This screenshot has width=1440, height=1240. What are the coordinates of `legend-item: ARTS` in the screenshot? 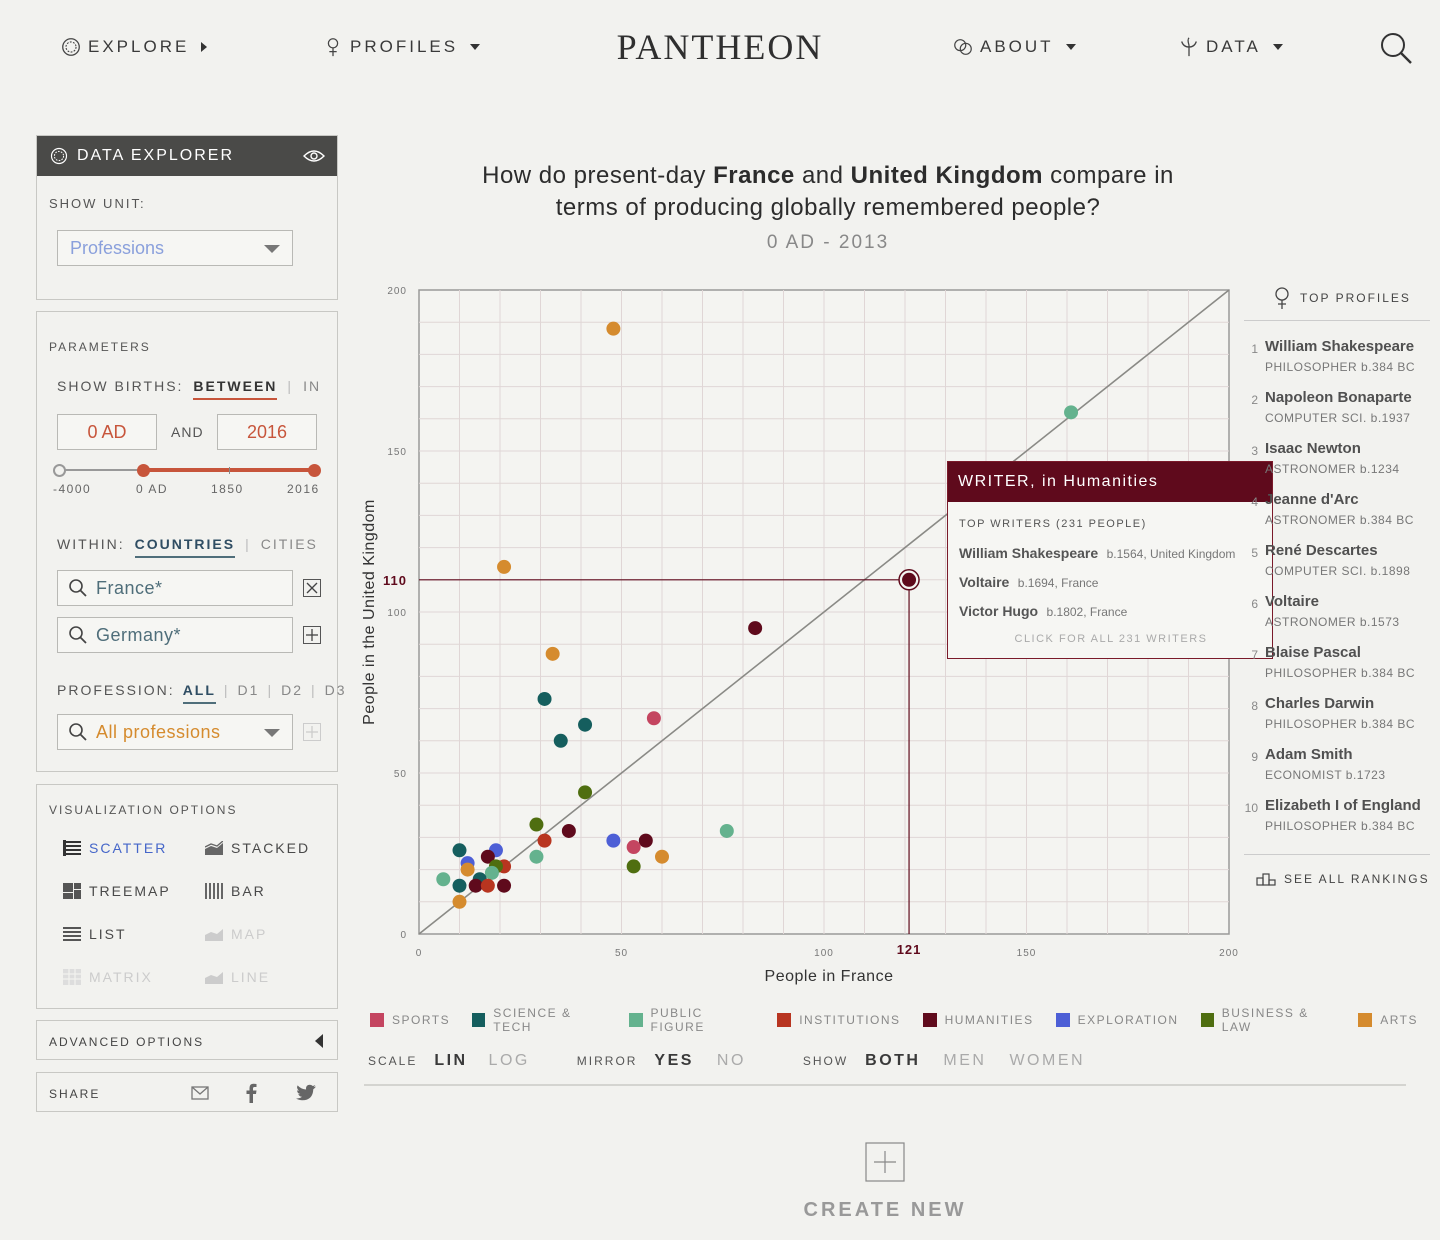 It's located at (1388, 1020).